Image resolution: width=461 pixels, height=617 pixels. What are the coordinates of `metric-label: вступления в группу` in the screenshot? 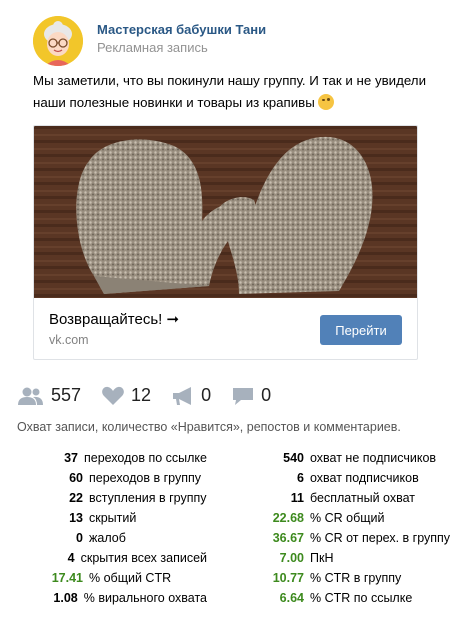 It's located at (148, 498).